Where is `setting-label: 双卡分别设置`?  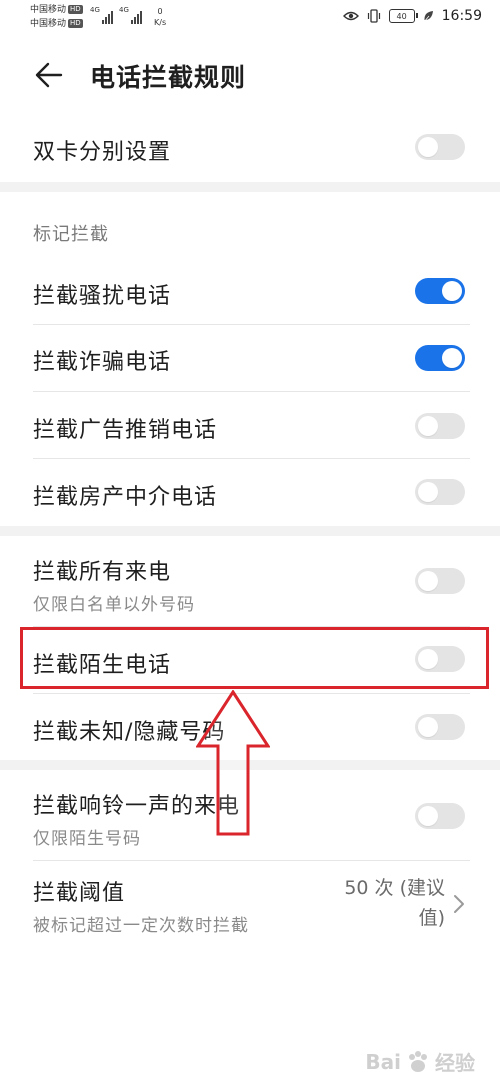 setting-label: 双卡分别设置 is located at coordinates (102, 152).